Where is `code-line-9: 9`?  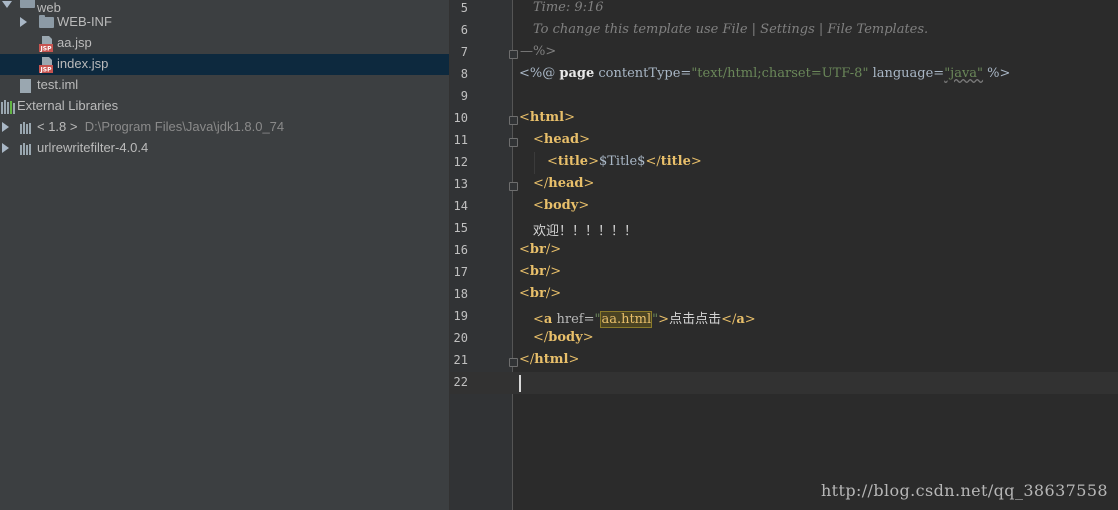 code-line-9: 9 is located at coordinates (784, 97).